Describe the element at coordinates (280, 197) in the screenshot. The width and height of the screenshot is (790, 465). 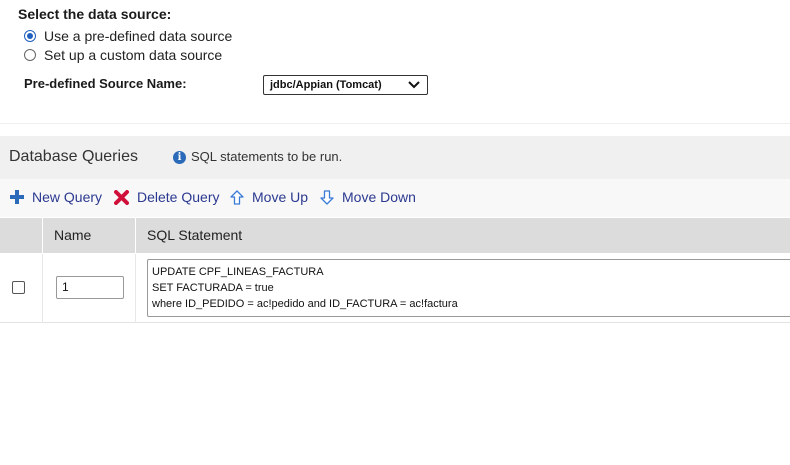
I see `move-up-label: Move Up` at that location.